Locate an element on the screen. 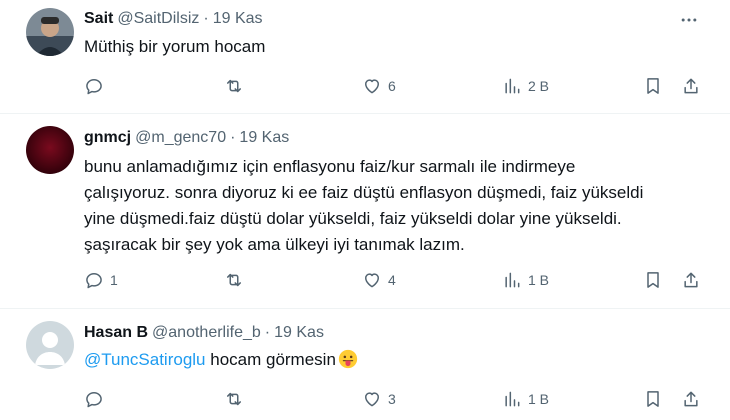 The width and height of the screenshot is (730, 420). avatar-sait is located at coordinates (50, 32).